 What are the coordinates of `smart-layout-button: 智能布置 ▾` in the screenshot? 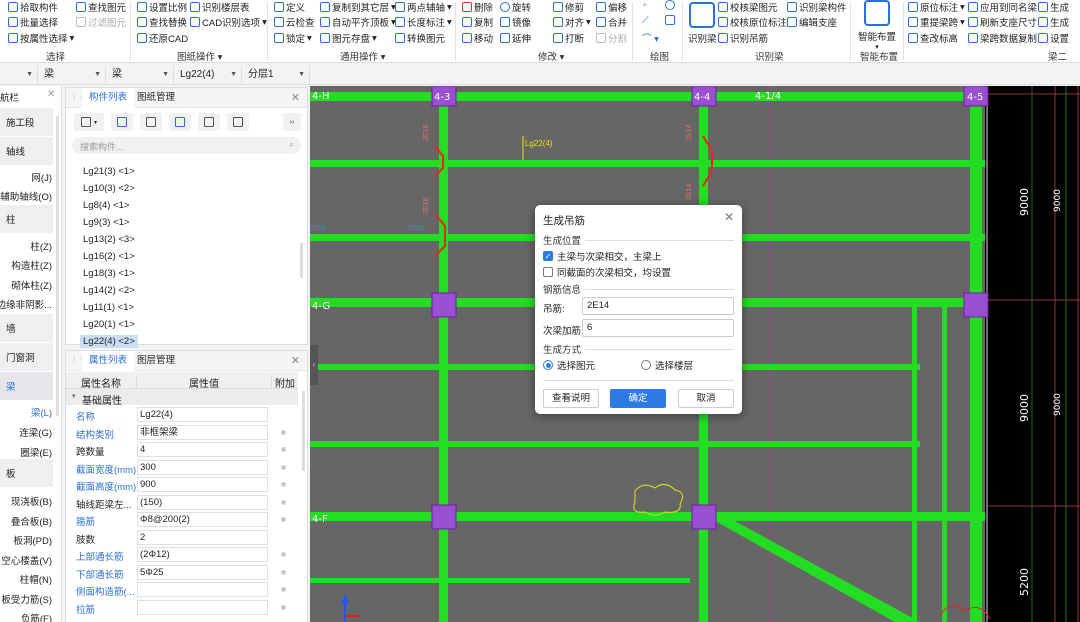 It's located at (877, 25).